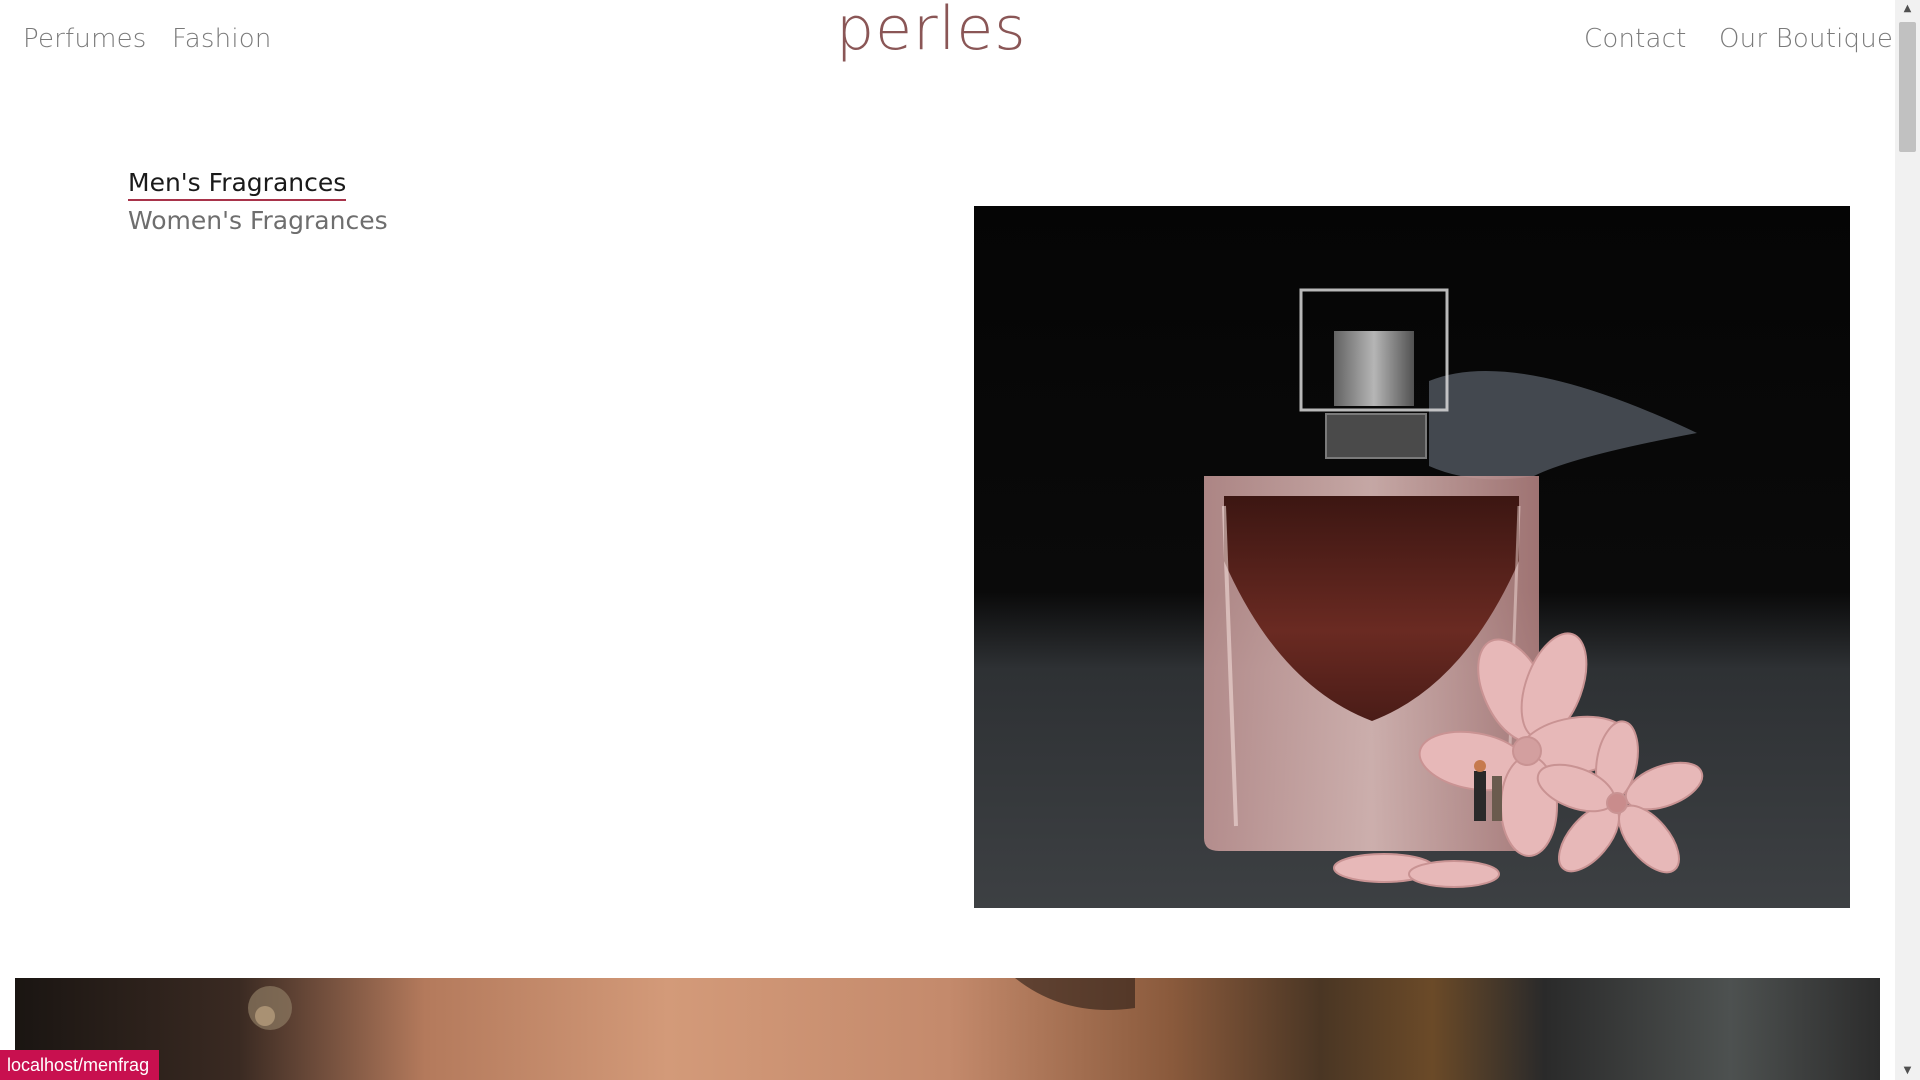 Image resolution: width=1920 pixels, height=1080 pixels. I want to click on category-womens-fragrances: Women's Fragrances, so click(258, 221).